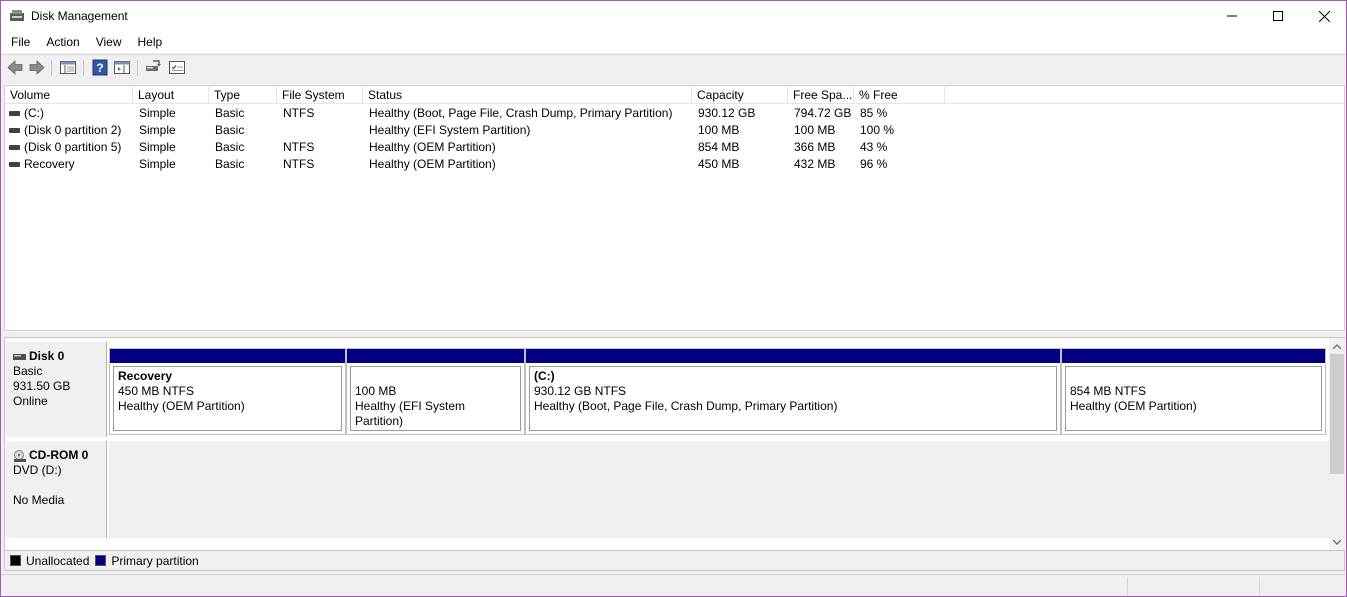 This screenshot has height=597, width=1347. Describe the element at coordinates (156, 391) in the screenshot. I see `partition-size: 450 MB NTFS` at that location.